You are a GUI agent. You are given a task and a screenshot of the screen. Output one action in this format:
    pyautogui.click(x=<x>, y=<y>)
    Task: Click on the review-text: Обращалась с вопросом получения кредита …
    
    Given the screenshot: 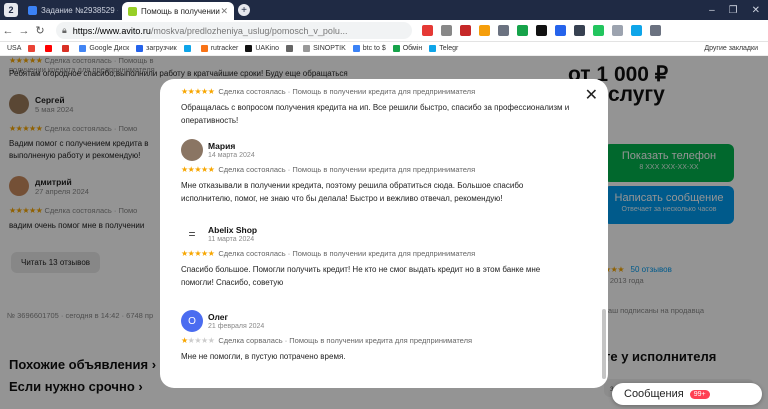 What is the action you would take?
    pyautogui.click(x=375, y=114)
    